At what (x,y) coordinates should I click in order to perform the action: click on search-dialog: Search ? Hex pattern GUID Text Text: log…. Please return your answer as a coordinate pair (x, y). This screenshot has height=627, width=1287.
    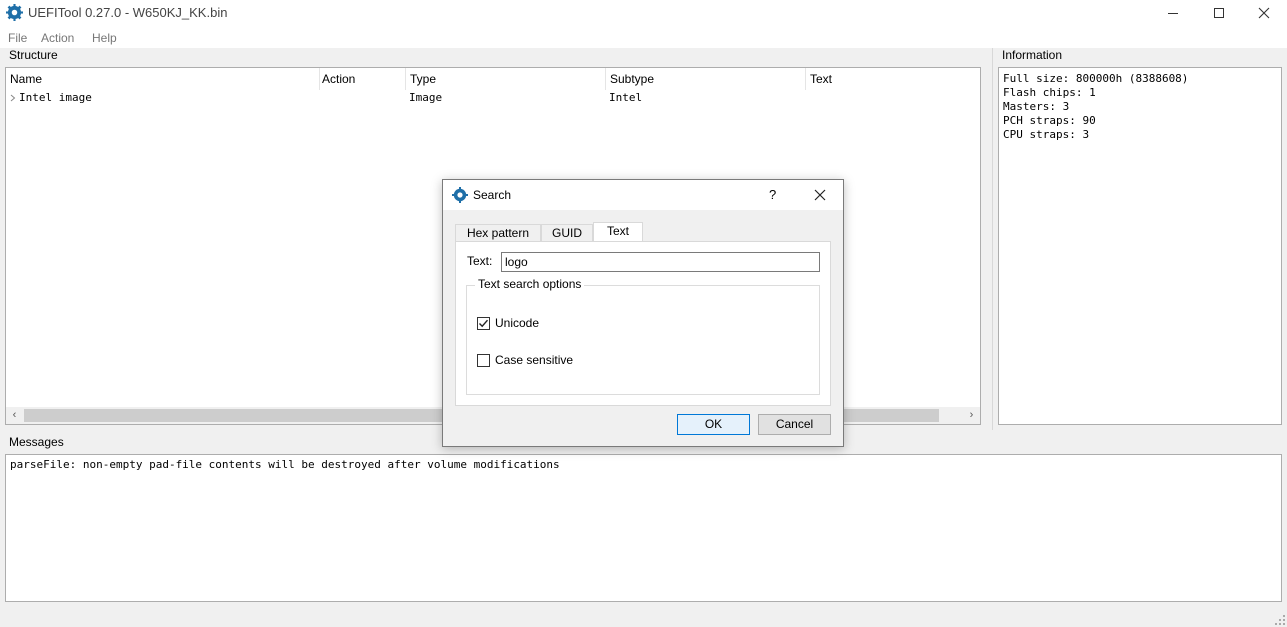
    Looking at the image, I should click on (643, 313).